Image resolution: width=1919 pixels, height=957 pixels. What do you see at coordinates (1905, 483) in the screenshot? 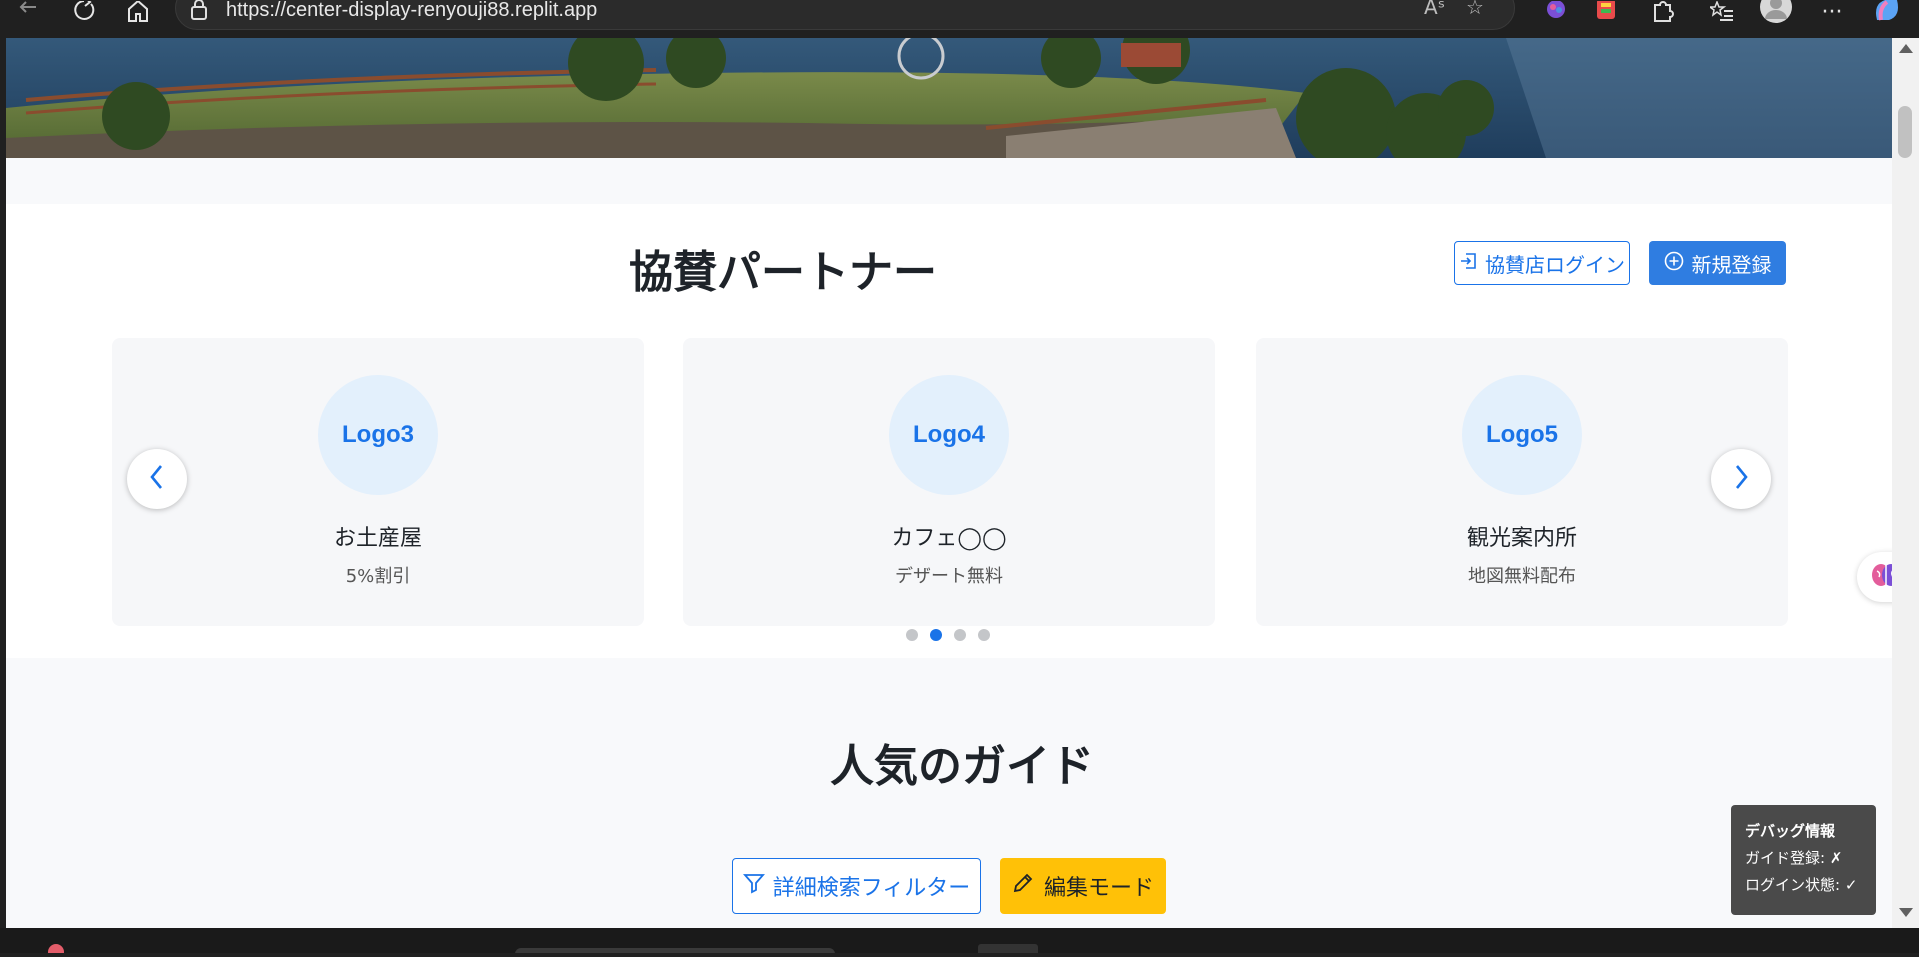
I see `page-scrollbar` at bounding box center [1905, 483].